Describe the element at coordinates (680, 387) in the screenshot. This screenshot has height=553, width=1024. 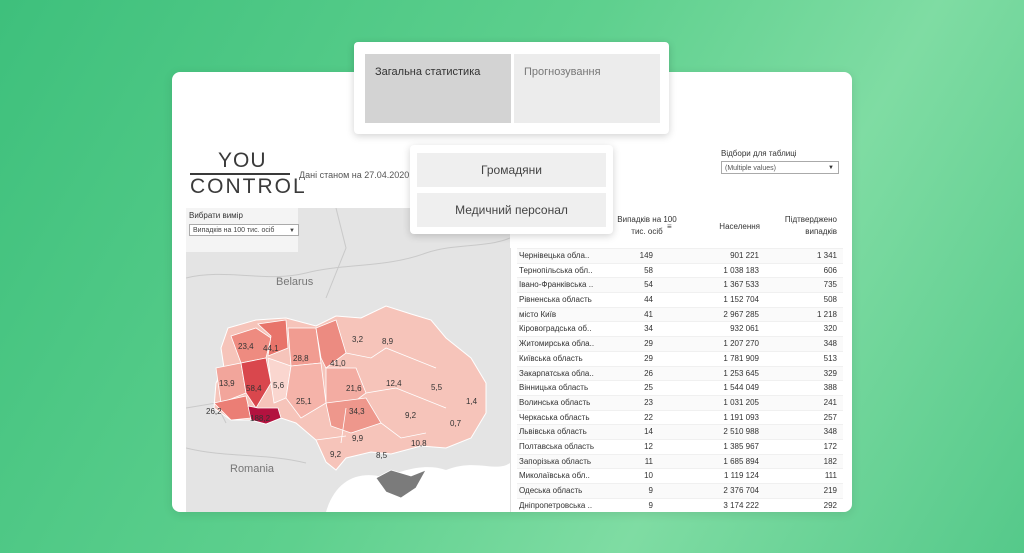
I see `table-row: Вінницька область 25 1 544 049 388` at that location.